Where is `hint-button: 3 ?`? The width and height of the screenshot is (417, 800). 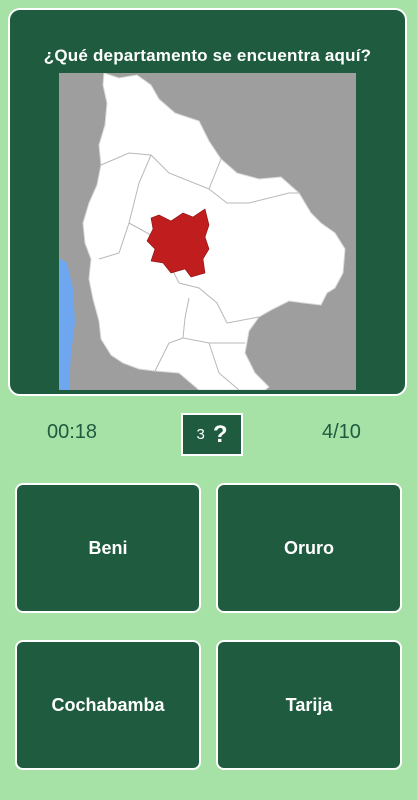 hint-button: 3 ? is located at coordinates (212, 434).